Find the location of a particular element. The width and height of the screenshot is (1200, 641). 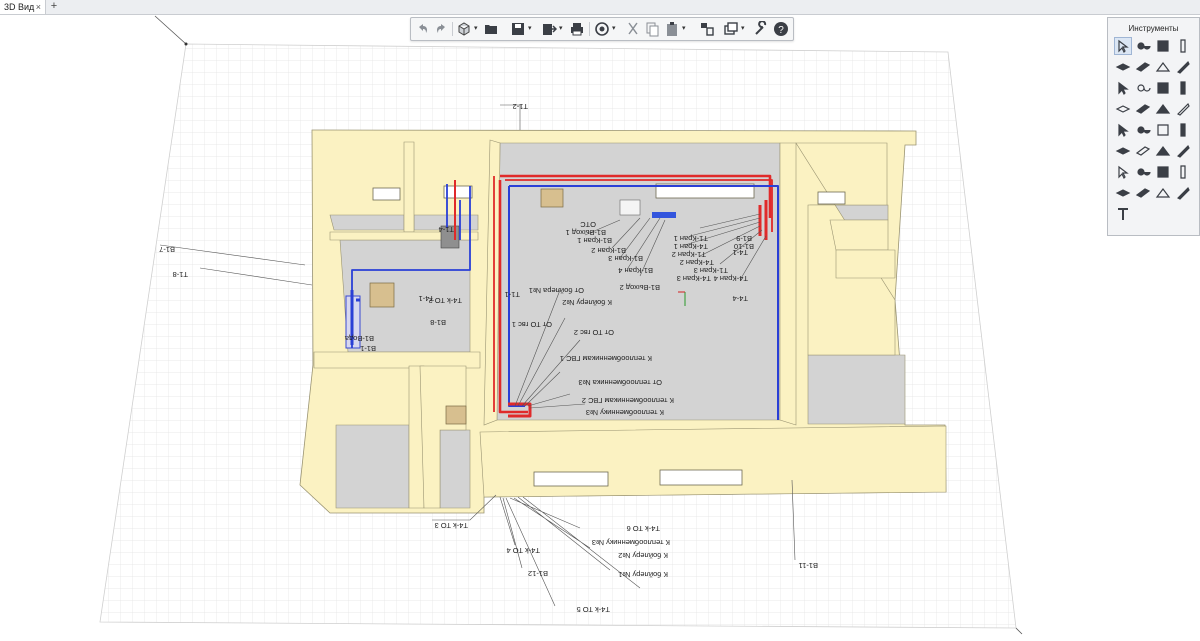

tools-palette: Инструменты is located at coordinates (1153, 126).